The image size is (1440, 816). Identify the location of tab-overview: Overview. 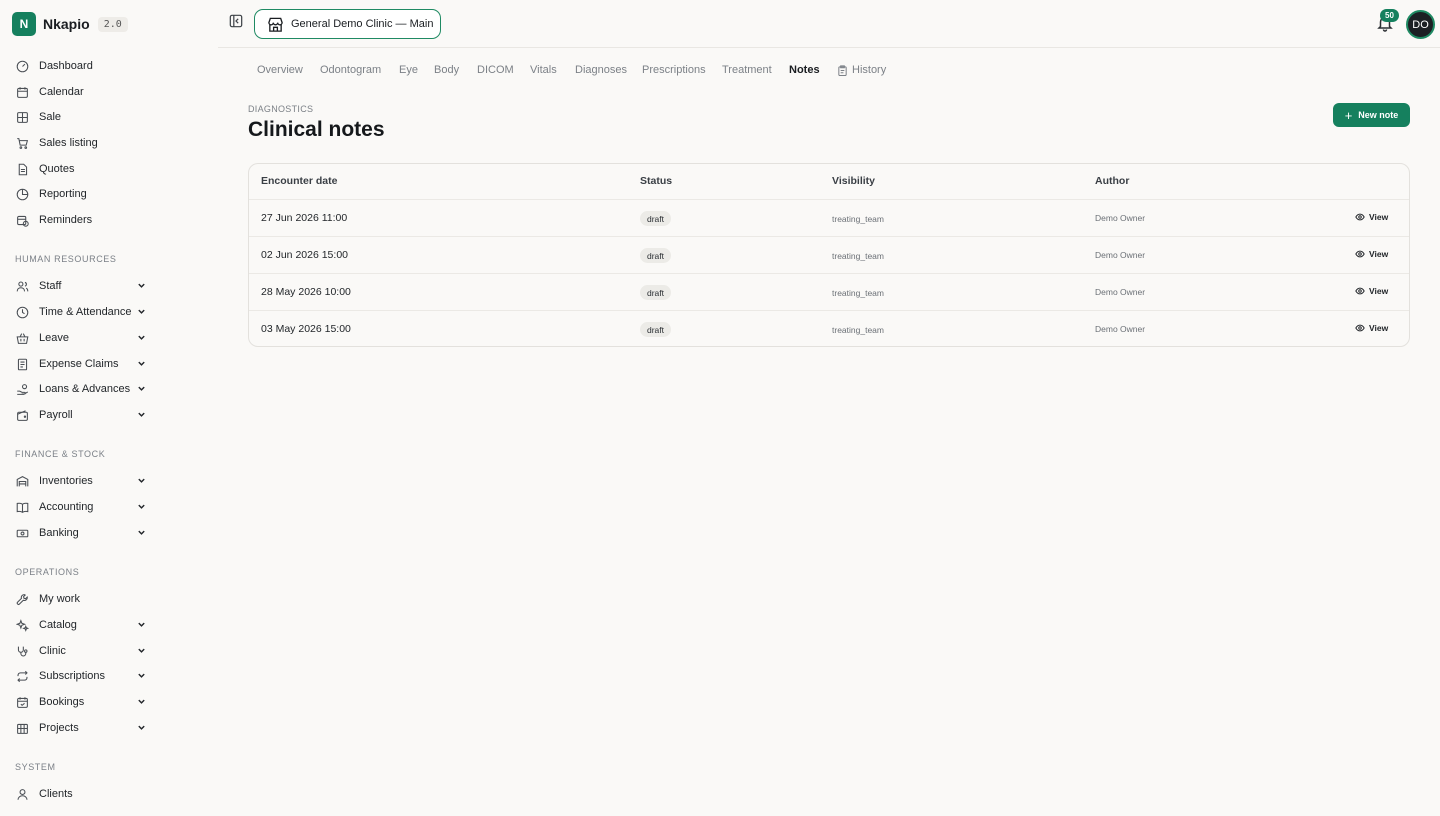
(280, 70).